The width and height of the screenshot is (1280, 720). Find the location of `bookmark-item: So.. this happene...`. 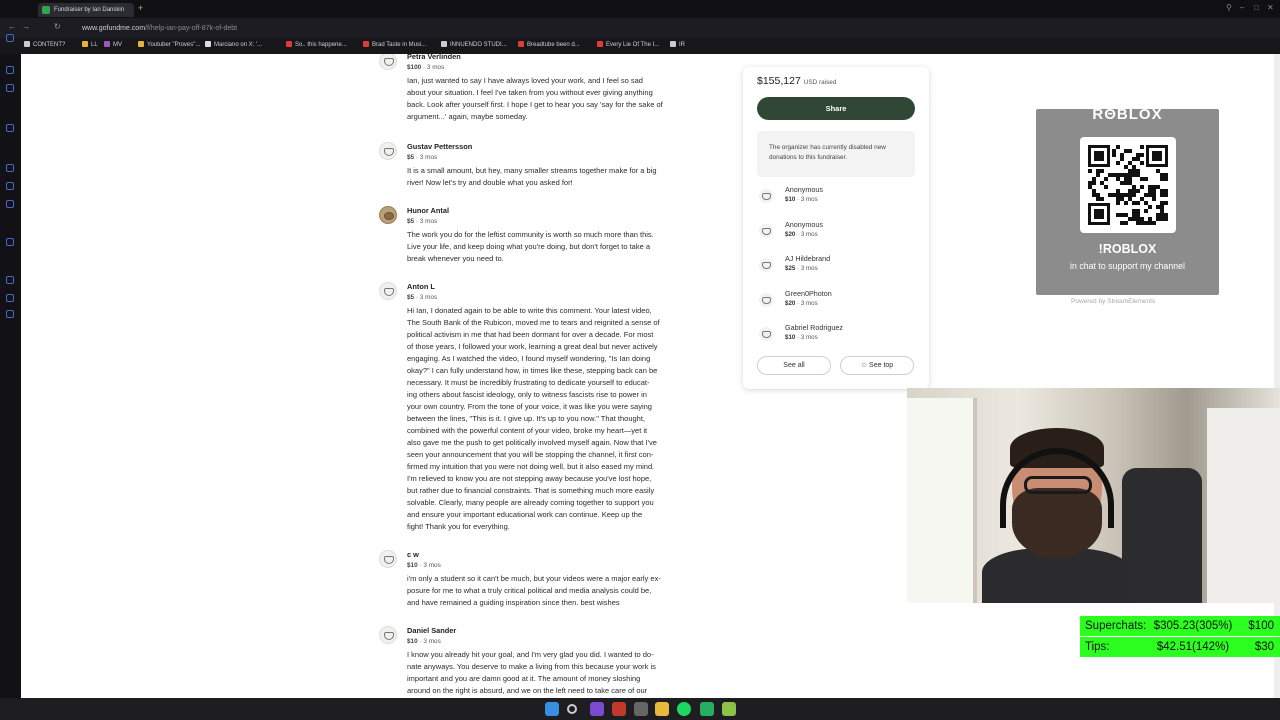

bookmark-item: So.. this happene... is located at coordinates (316, 44).